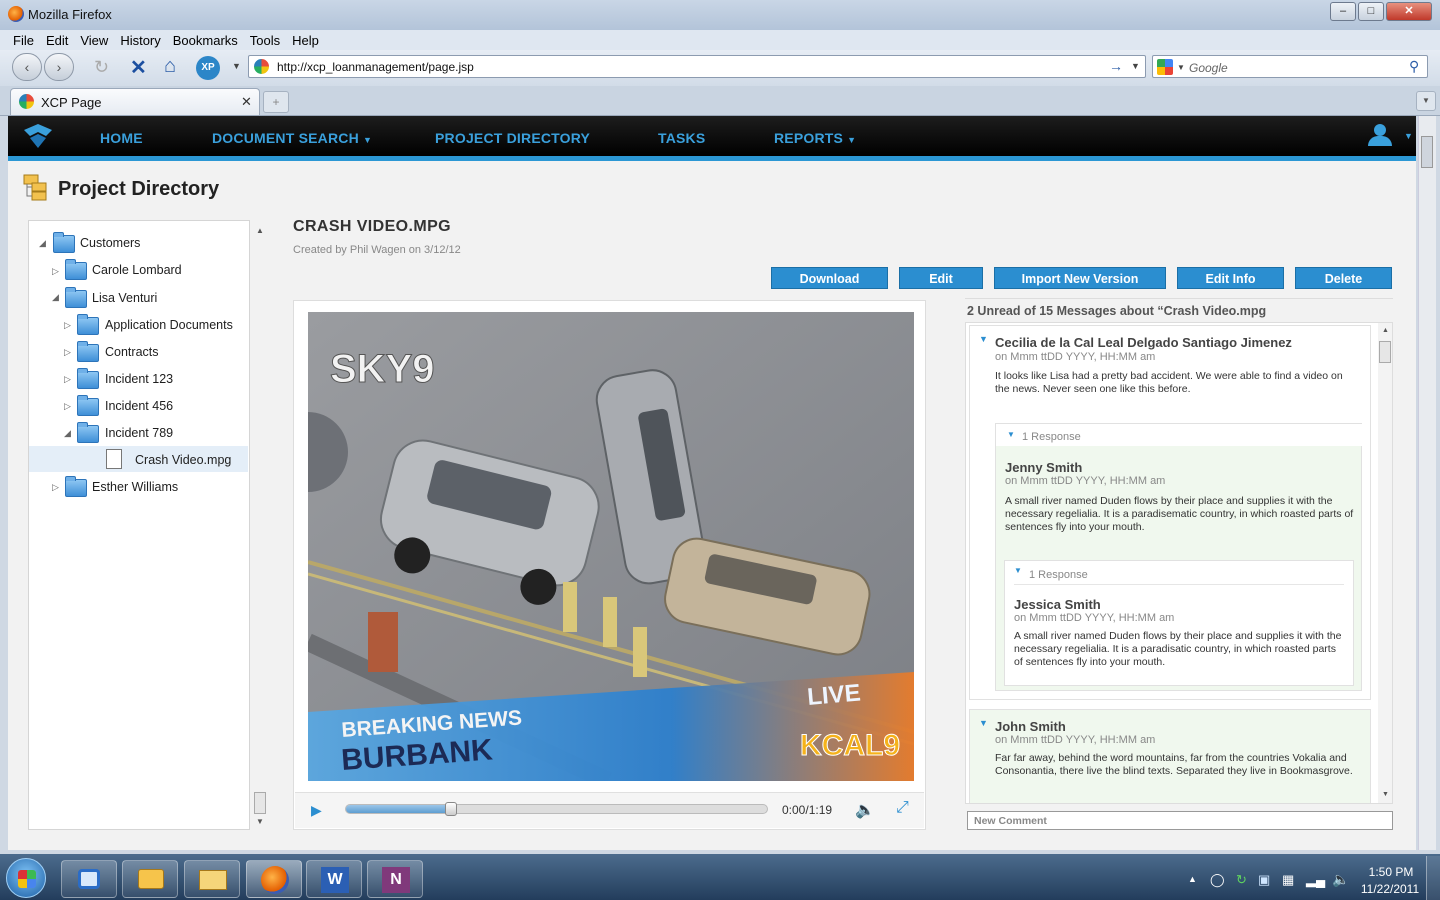 The image size is (1440, 900). What do you see at coordinates (1264, 880) in the screenshot?
I see `tray-display-icon: ▣` at bounding box center [1264, 880].